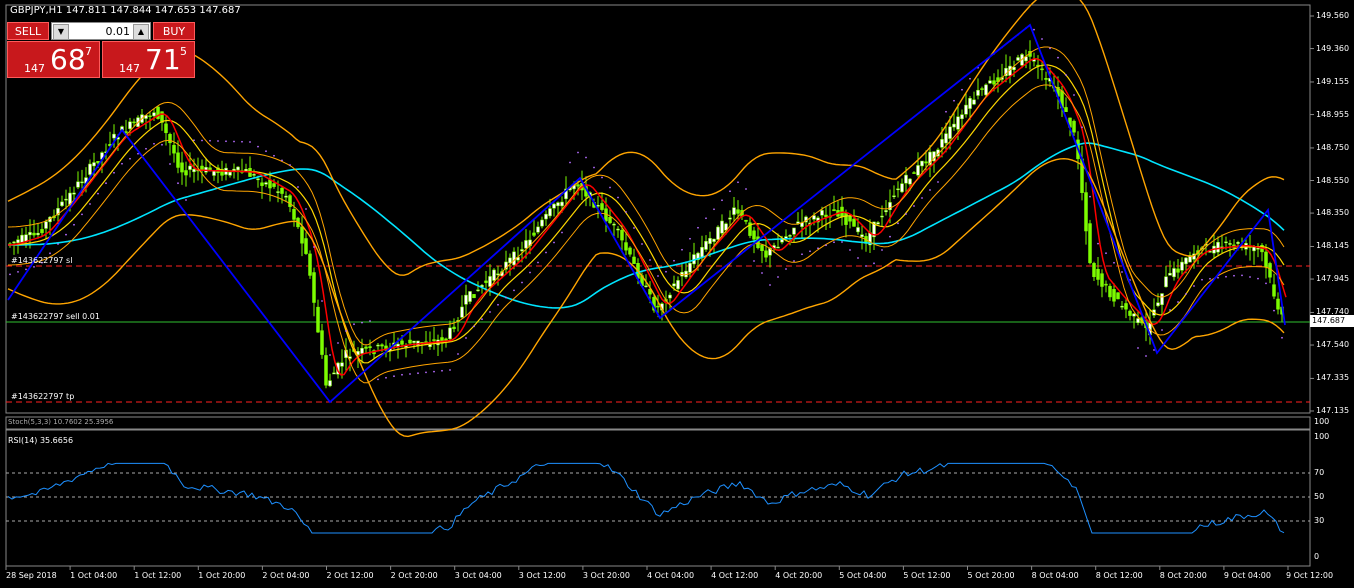  I want to click on sell-button: SELL, so click(28, 31).